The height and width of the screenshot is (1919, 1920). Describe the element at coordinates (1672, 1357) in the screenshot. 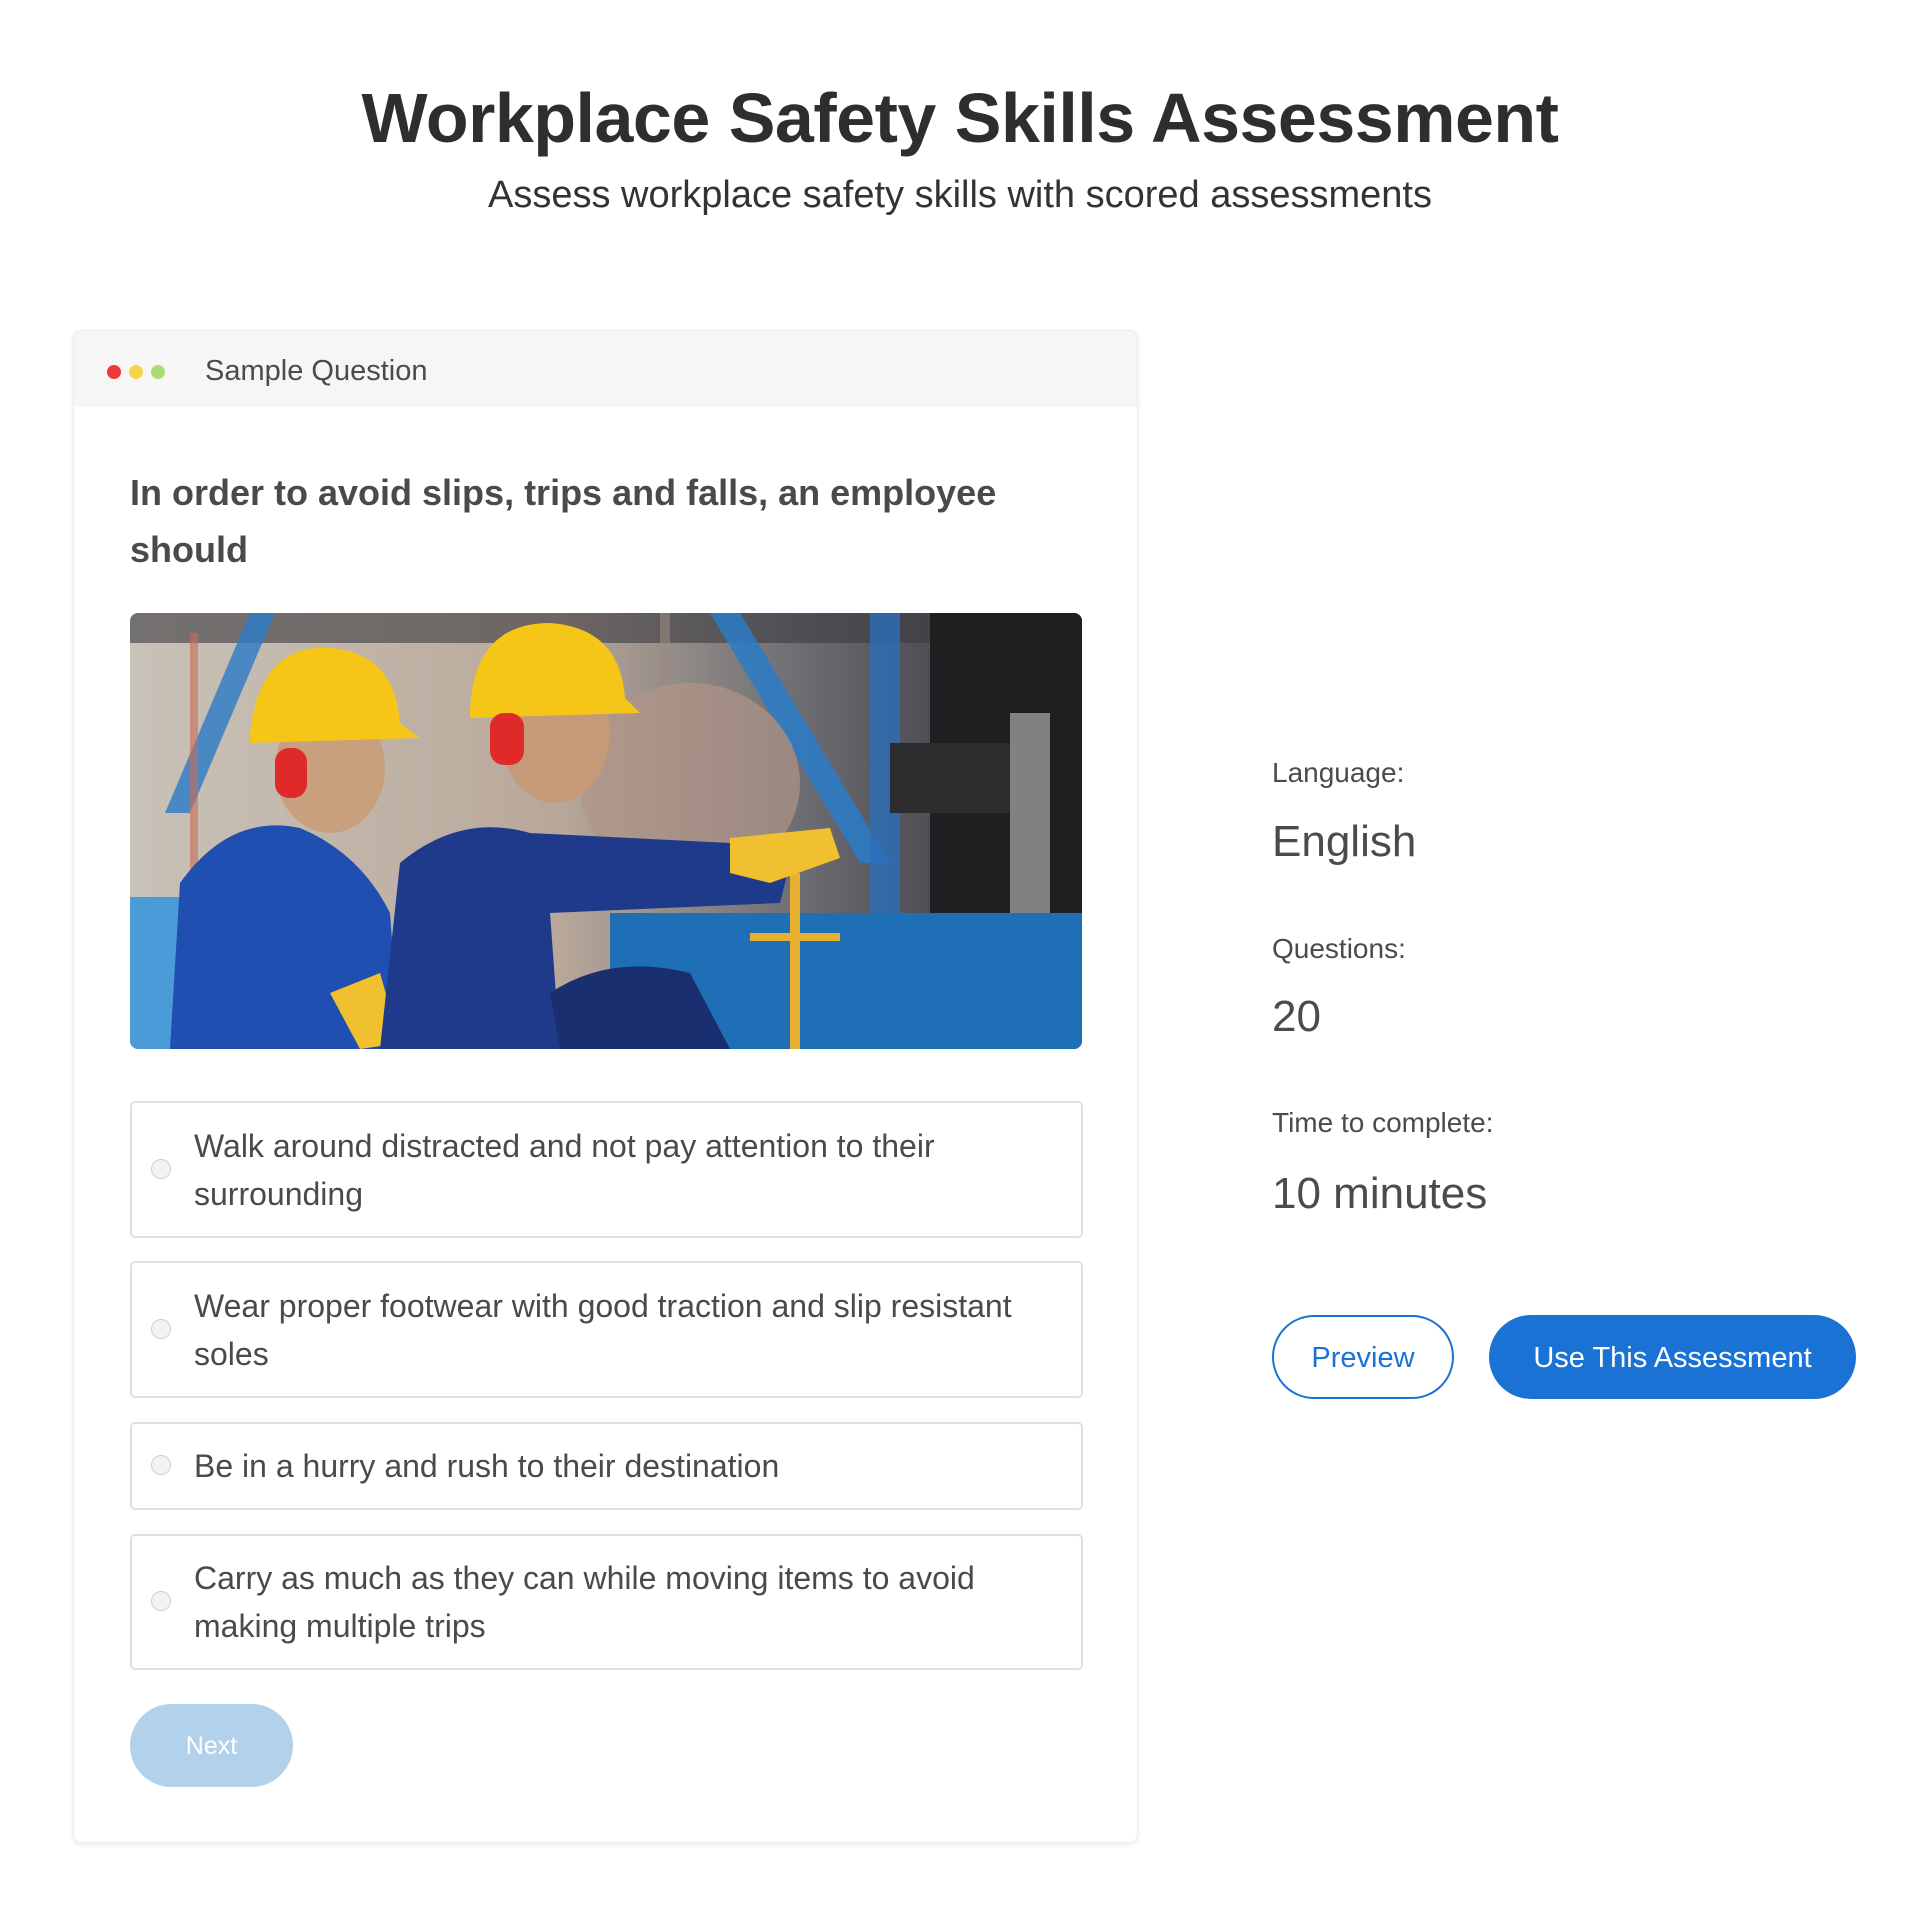

I see `use-this-assessment-button: Use This Assessment` at that location.